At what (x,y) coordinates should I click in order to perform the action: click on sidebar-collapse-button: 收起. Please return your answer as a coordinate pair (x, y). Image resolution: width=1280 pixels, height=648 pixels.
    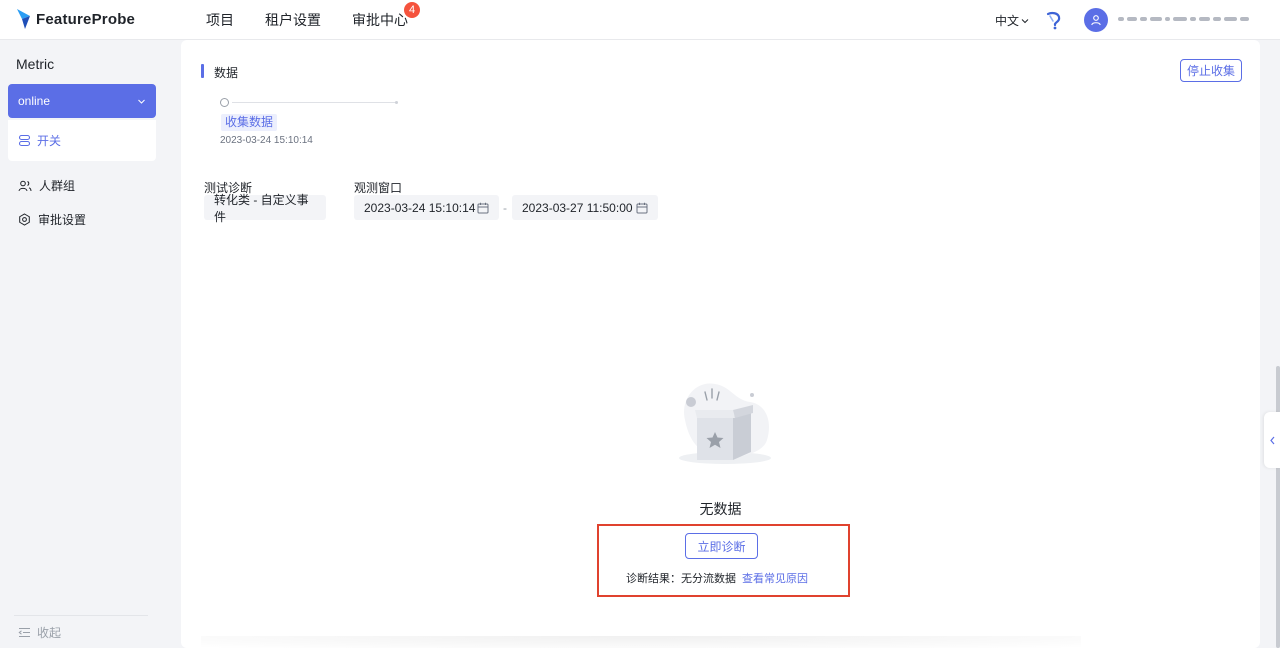
    Looking at the image, I should click on (39, 632).